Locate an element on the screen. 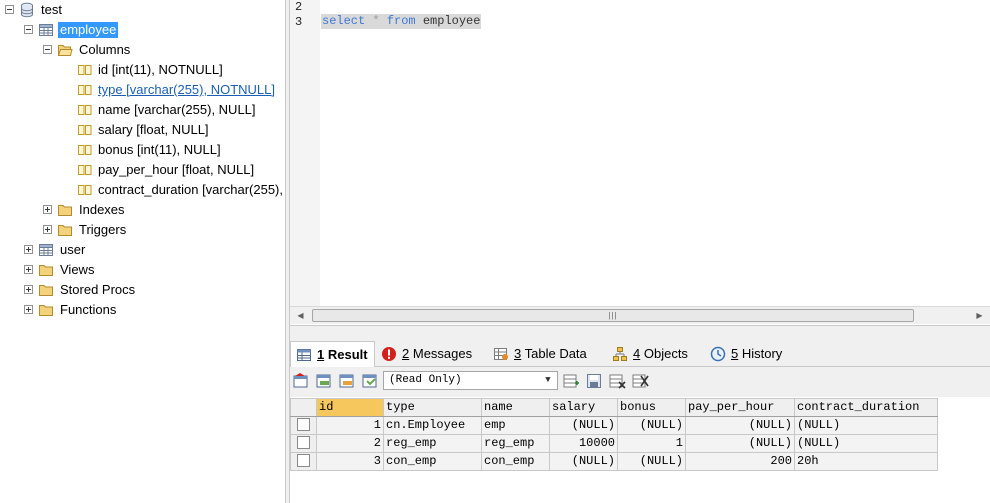 This screenshot has width=990, height=503. column-header-pay-per-hour: pay_per_hour is located at coordinates (740, 407).